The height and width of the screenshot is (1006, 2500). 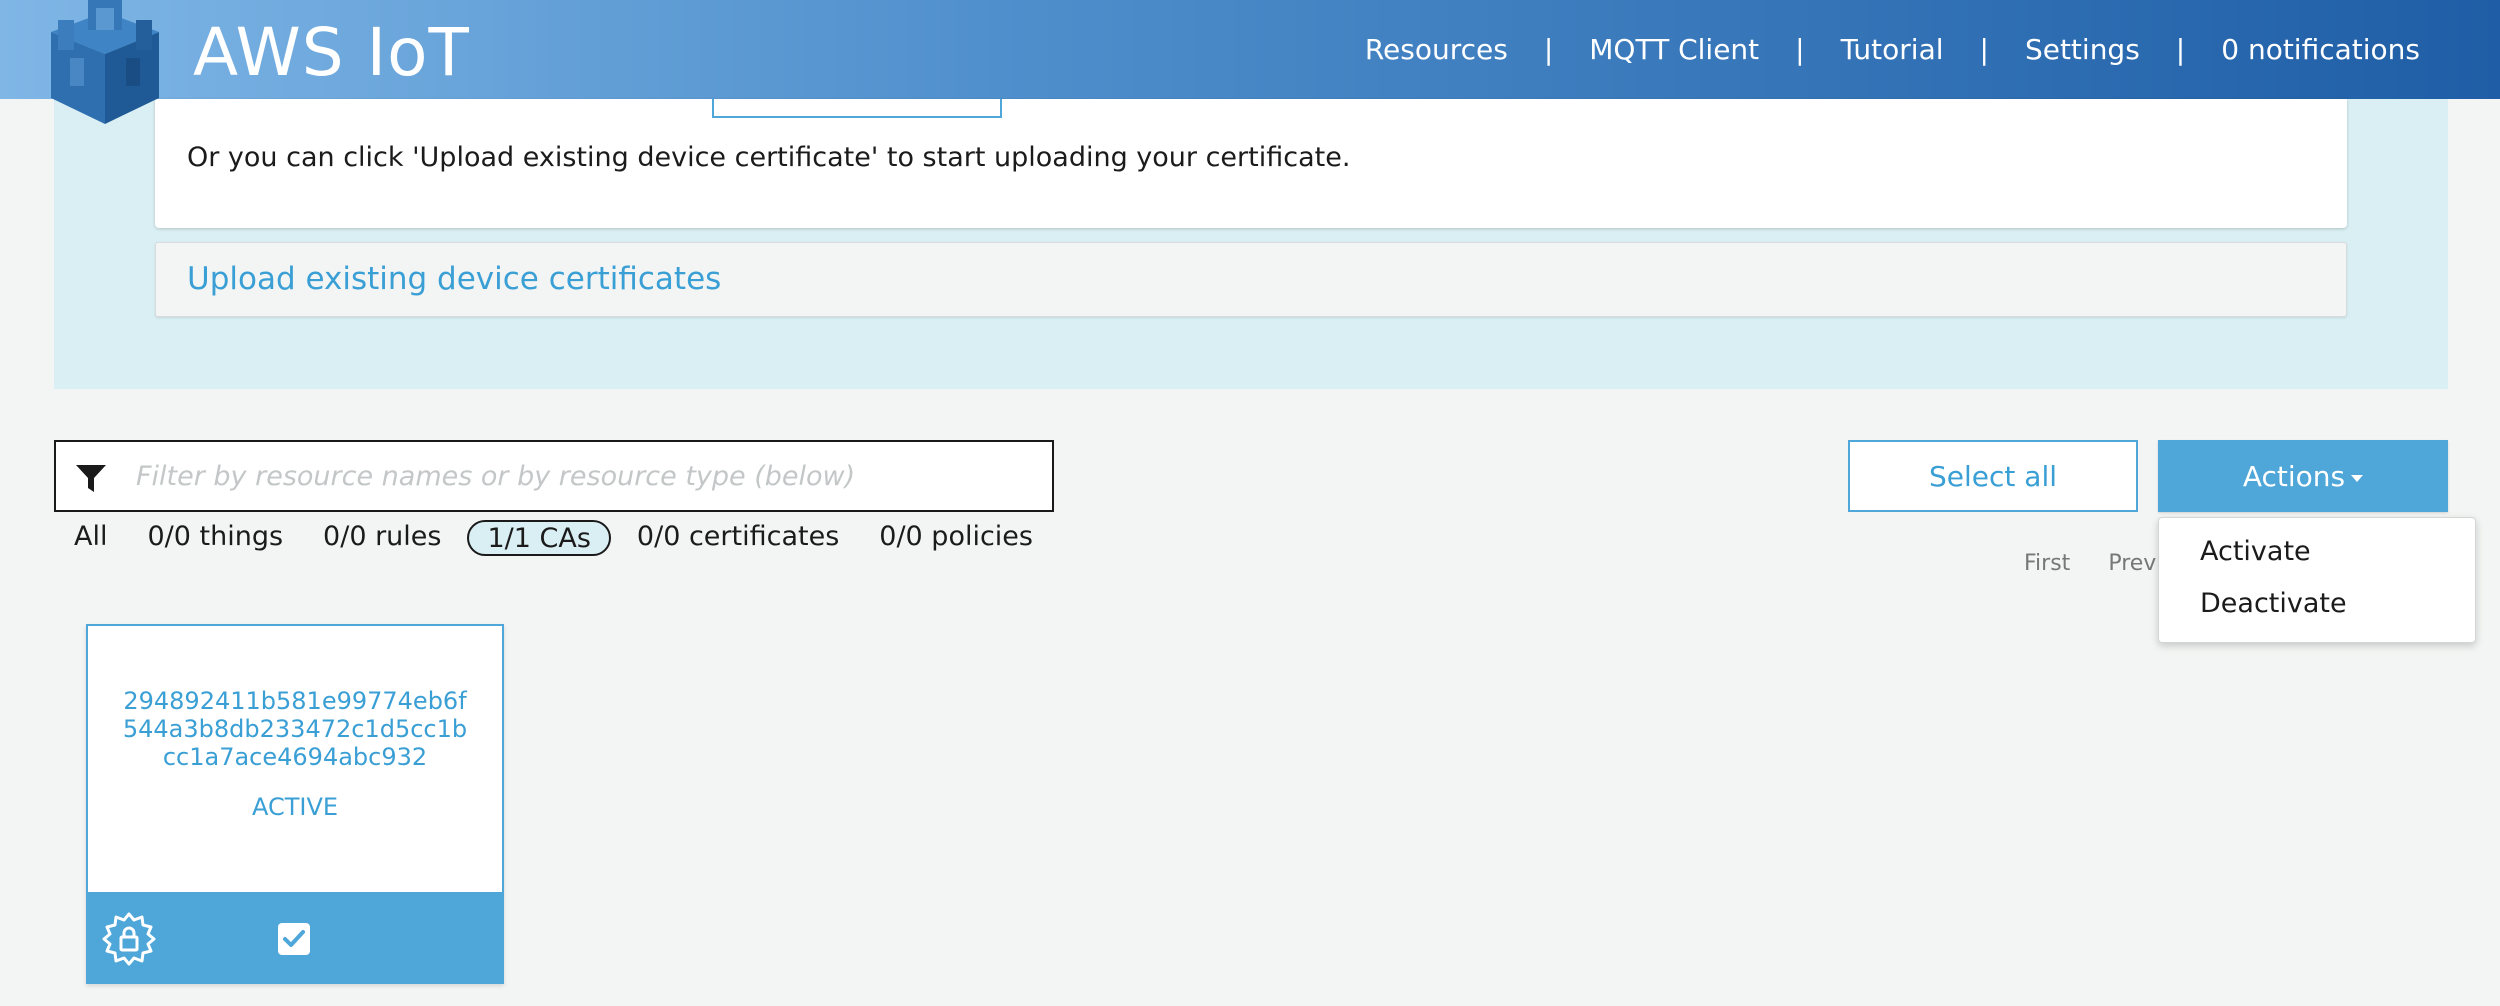 I want to click on certificate-id-line: cc1a7ace4694abc932, so click(x=295, y=757).